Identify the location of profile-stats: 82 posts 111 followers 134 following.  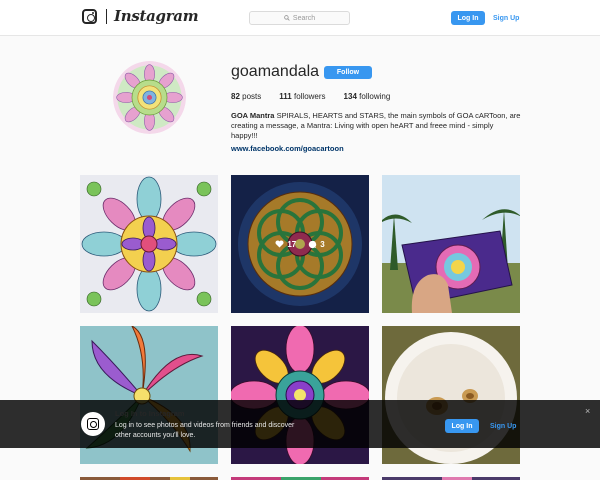
(319, 96).